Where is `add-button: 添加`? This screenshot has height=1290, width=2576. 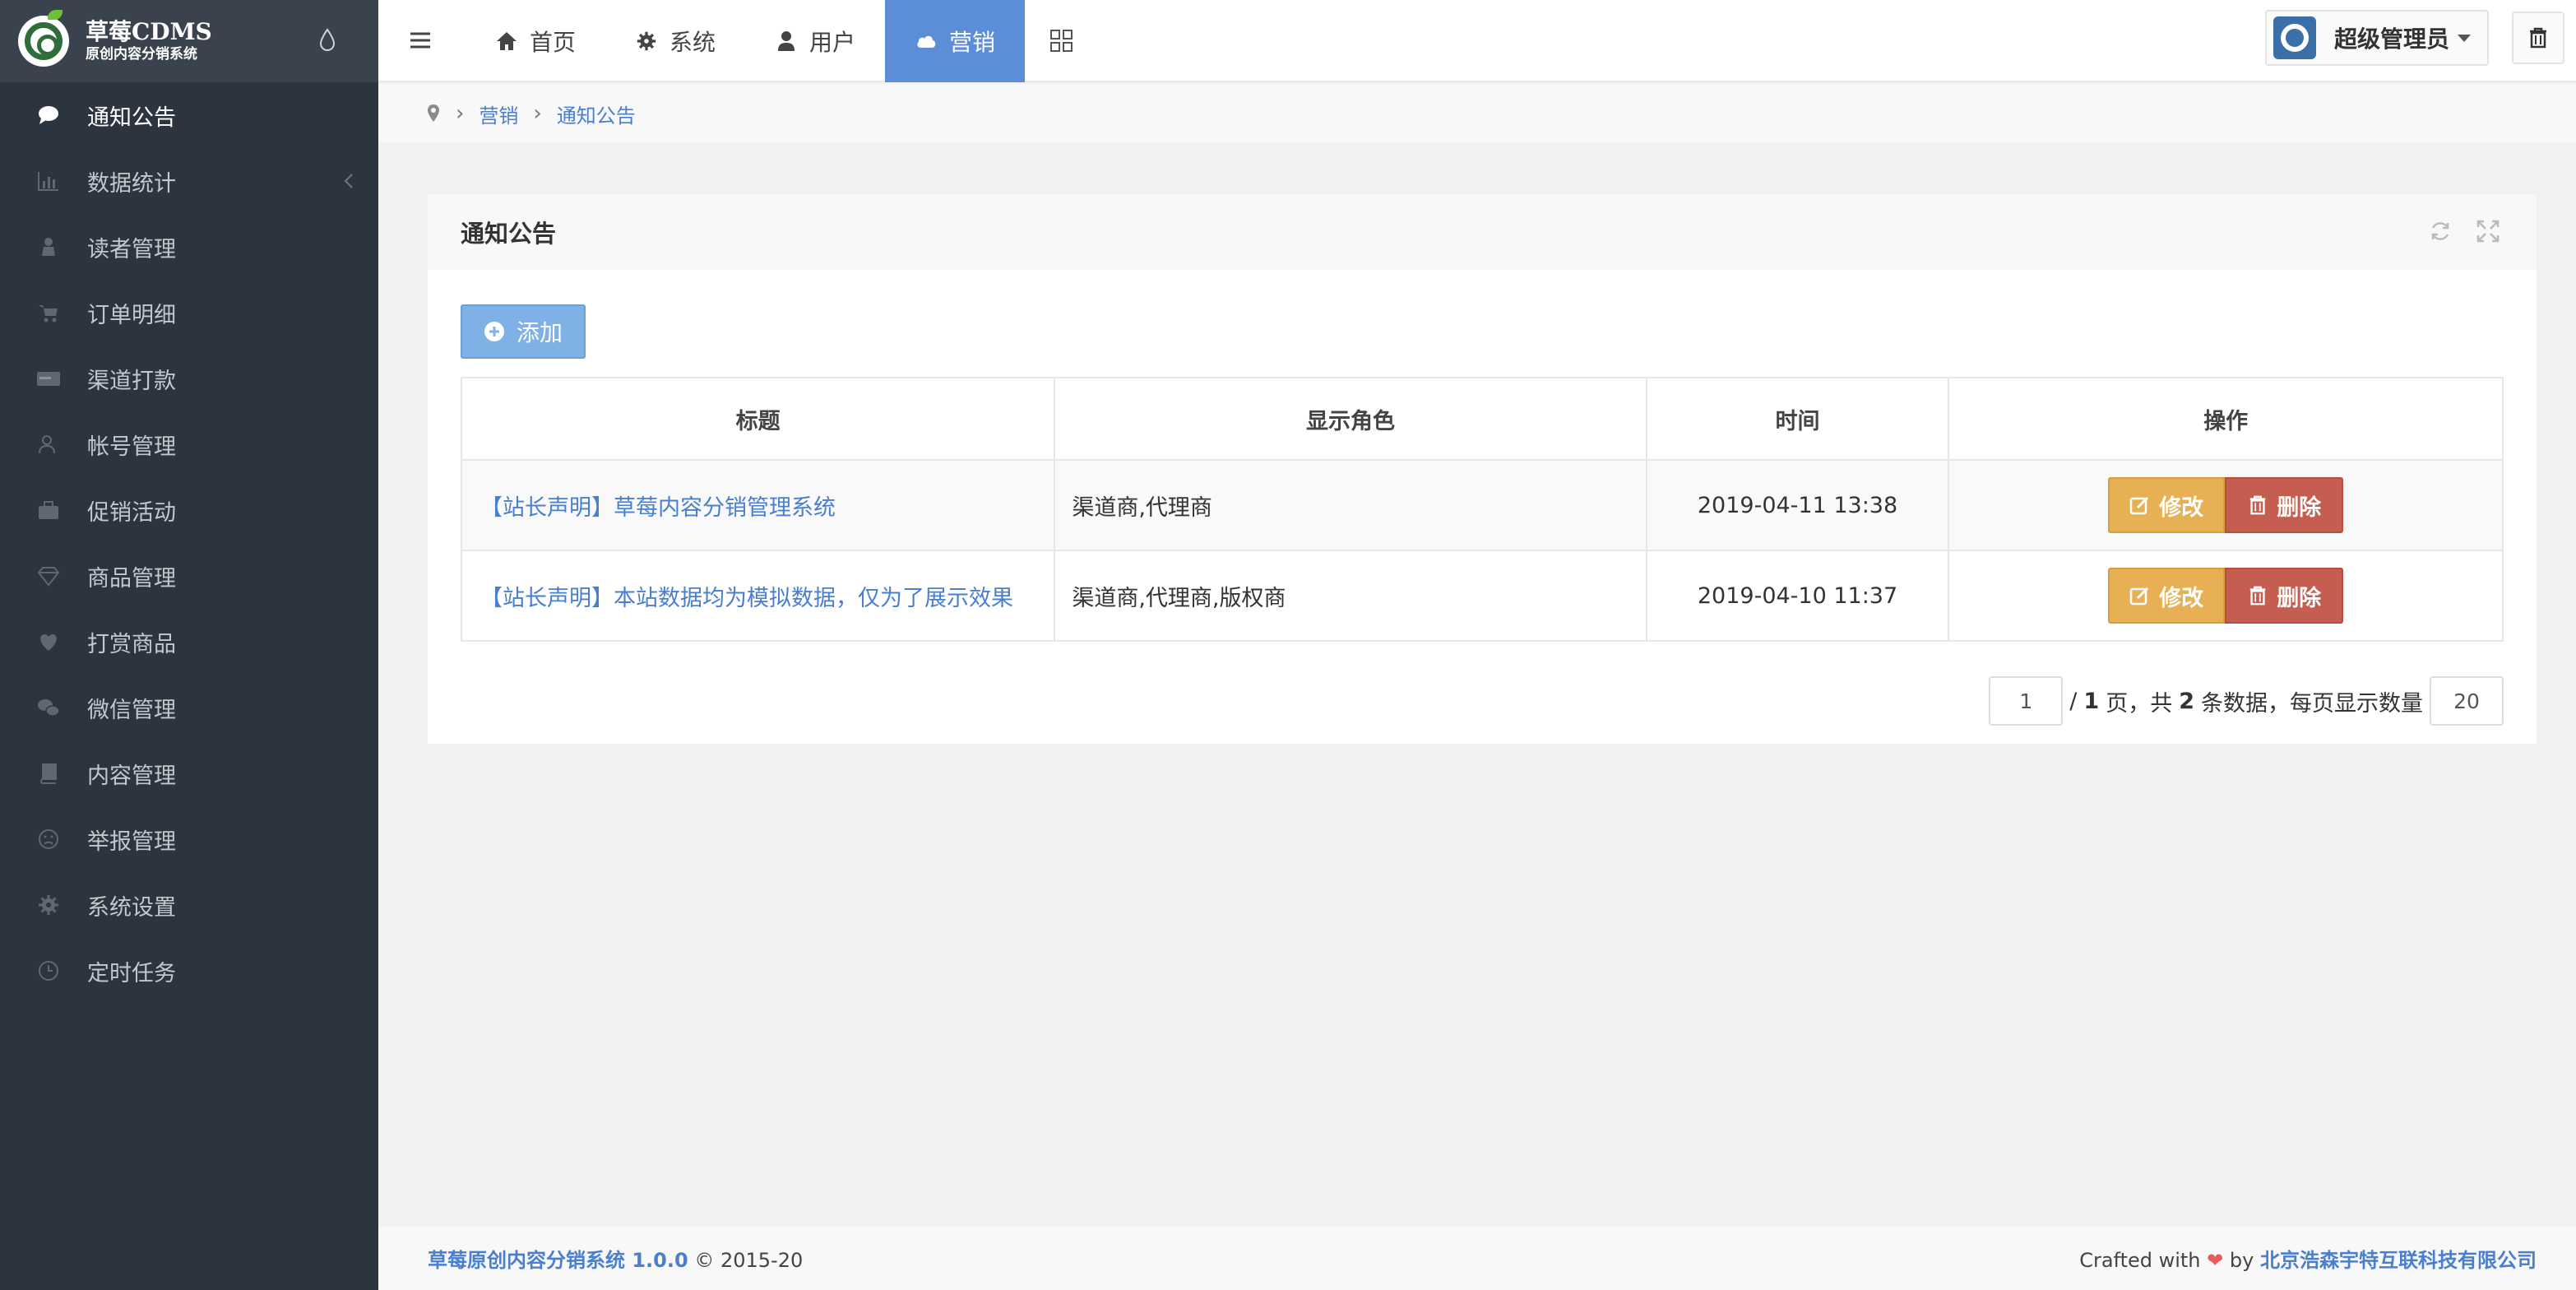 add-button: 添加 is located at coordinates (524, 331).